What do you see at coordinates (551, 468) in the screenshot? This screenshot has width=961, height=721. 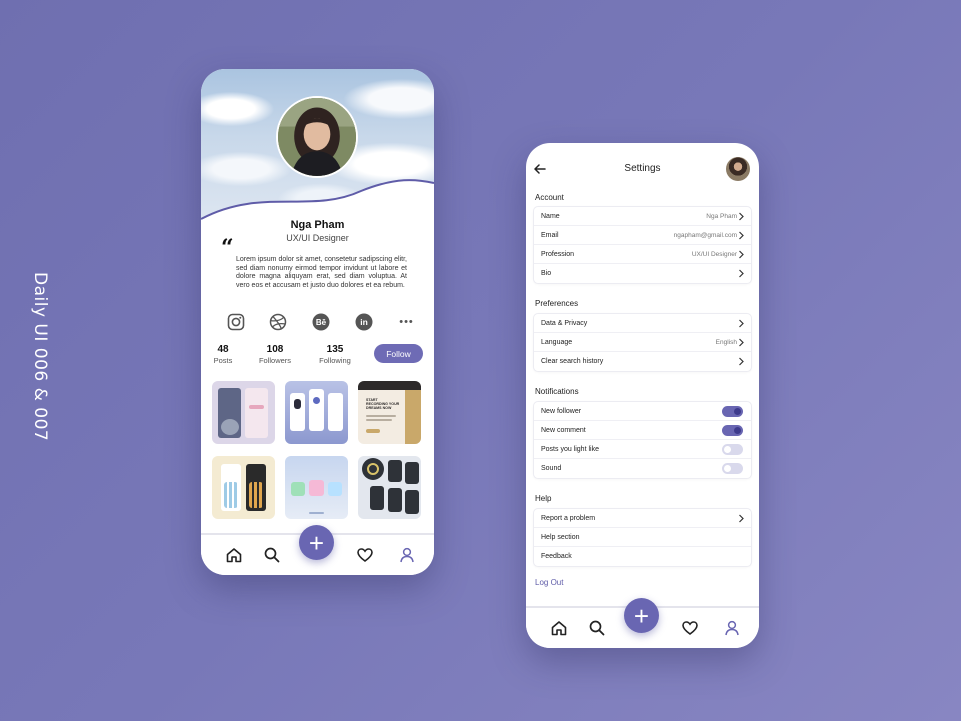 I see `row-label: Sound` at bounding box center [551, 468].